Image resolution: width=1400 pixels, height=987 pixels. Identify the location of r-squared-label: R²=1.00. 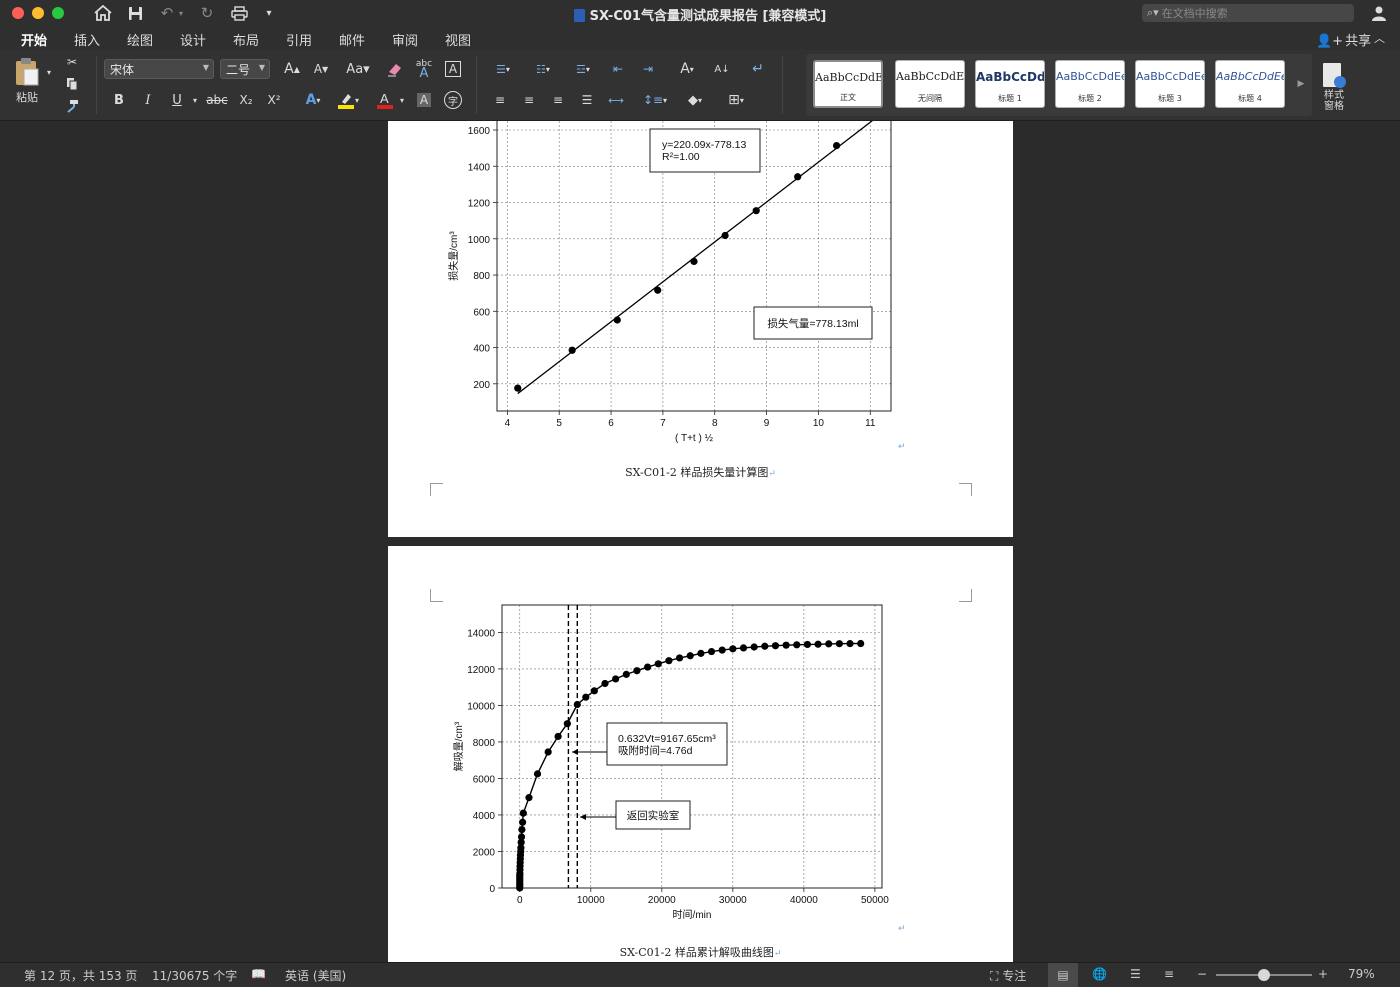
(681, 157).